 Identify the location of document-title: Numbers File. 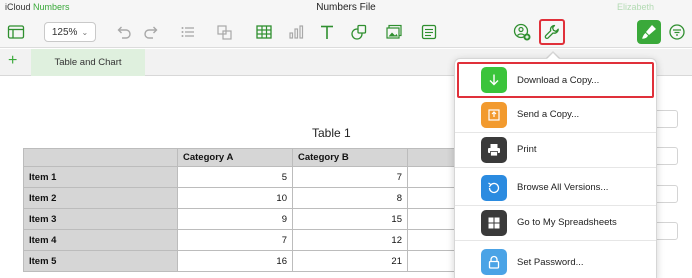
(346, 7).